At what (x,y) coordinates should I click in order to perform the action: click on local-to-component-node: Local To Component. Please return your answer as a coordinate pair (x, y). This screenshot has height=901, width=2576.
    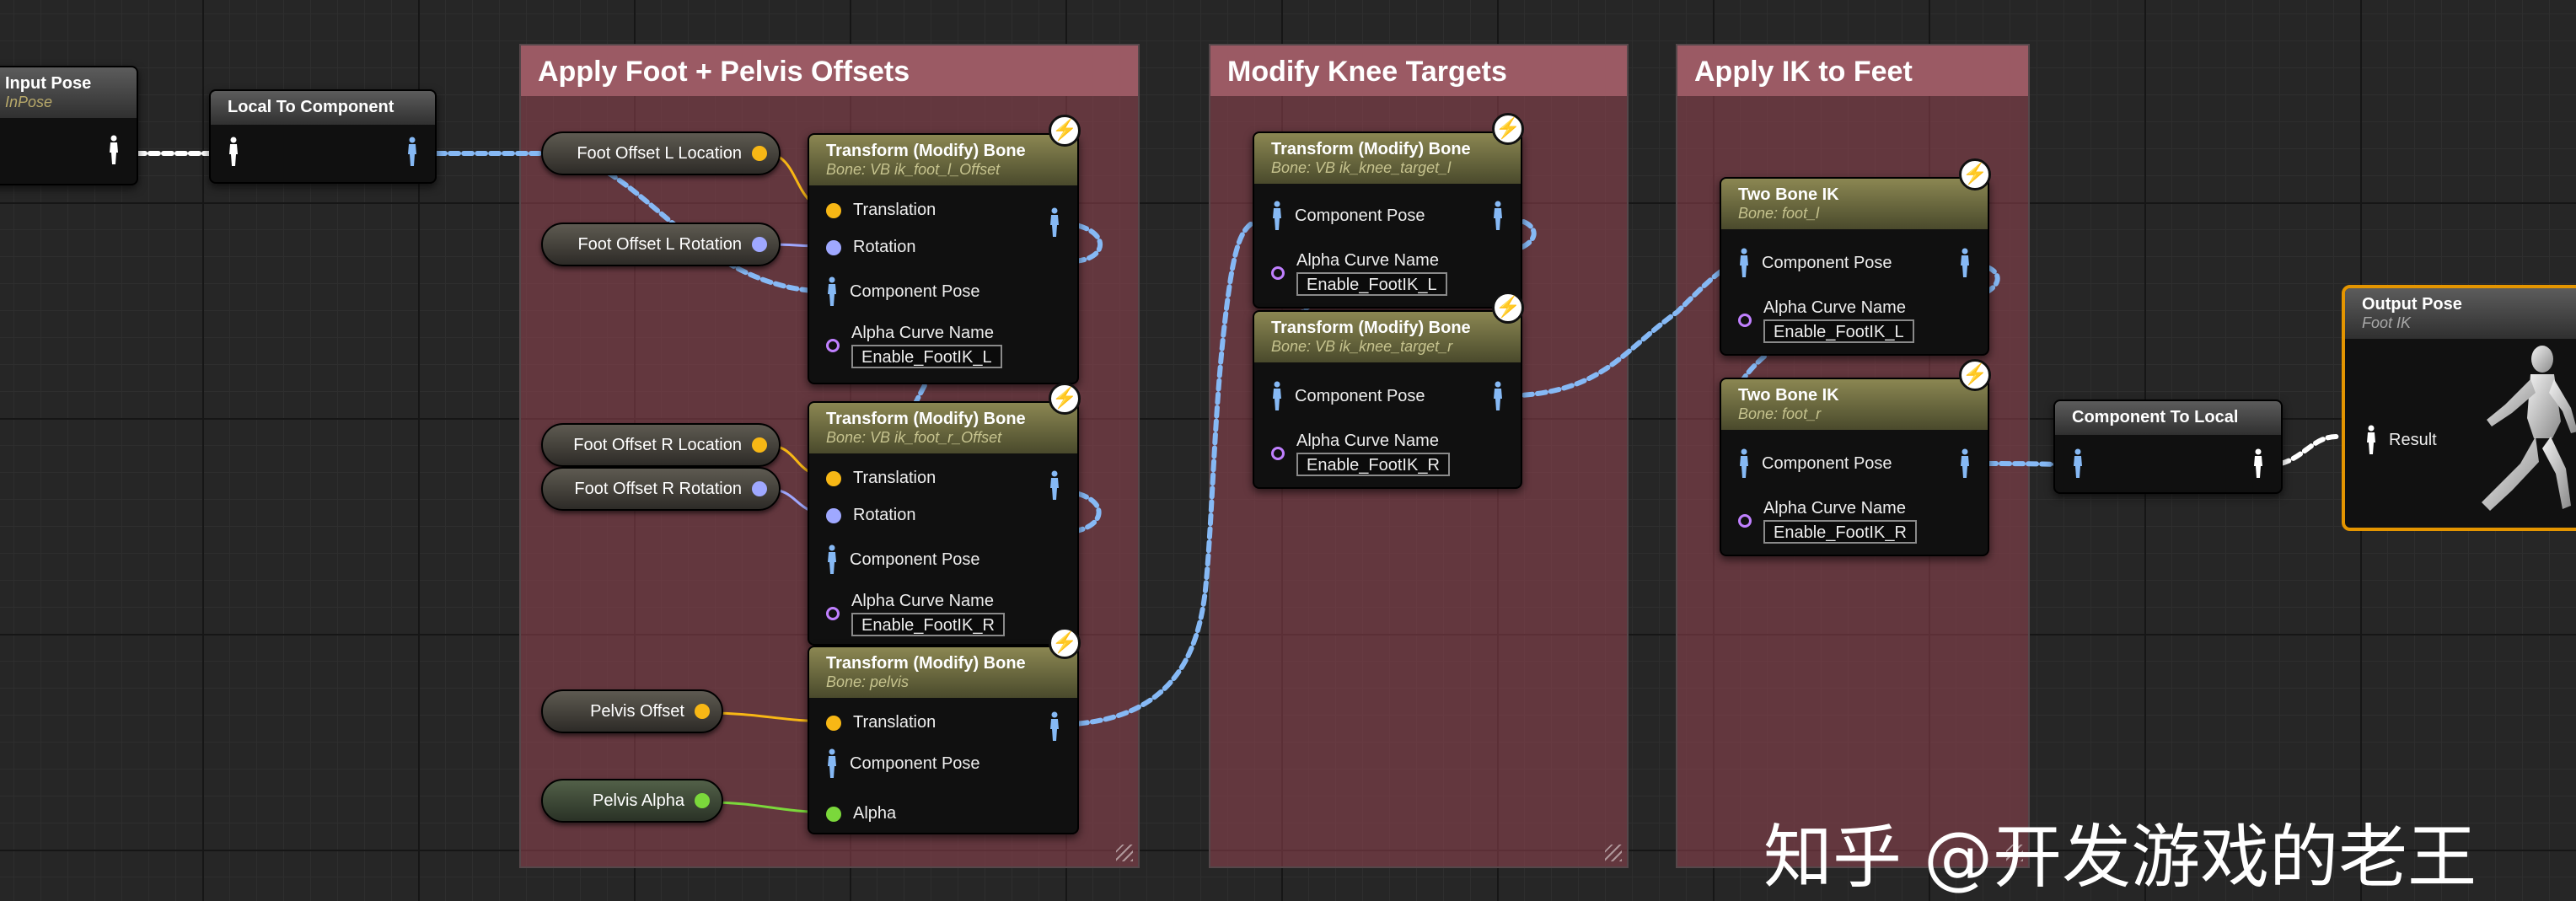
    Looking at the image, I should click on (323, 136).